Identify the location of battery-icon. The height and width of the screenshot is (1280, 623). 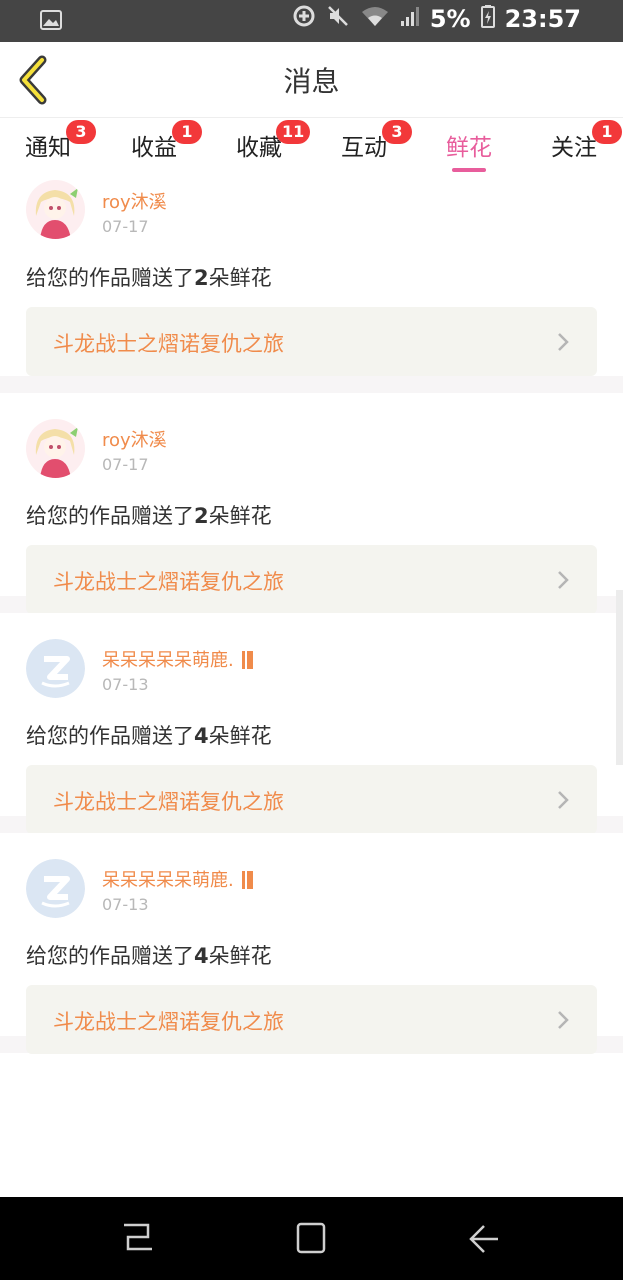
(487, 19).